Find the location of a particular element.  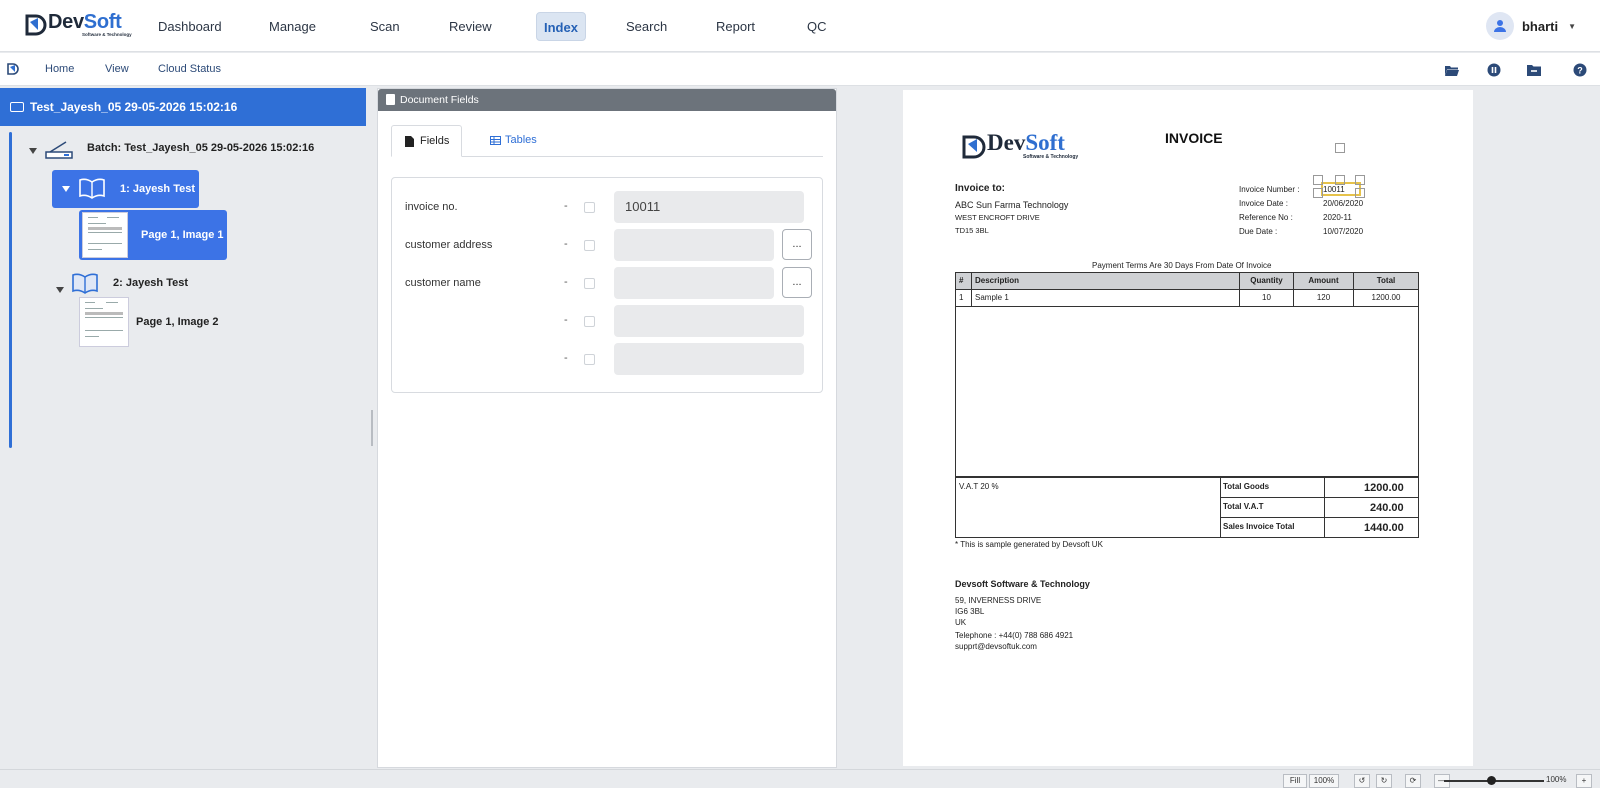

nav-scan: Scan is located at coordinates (385, 26).